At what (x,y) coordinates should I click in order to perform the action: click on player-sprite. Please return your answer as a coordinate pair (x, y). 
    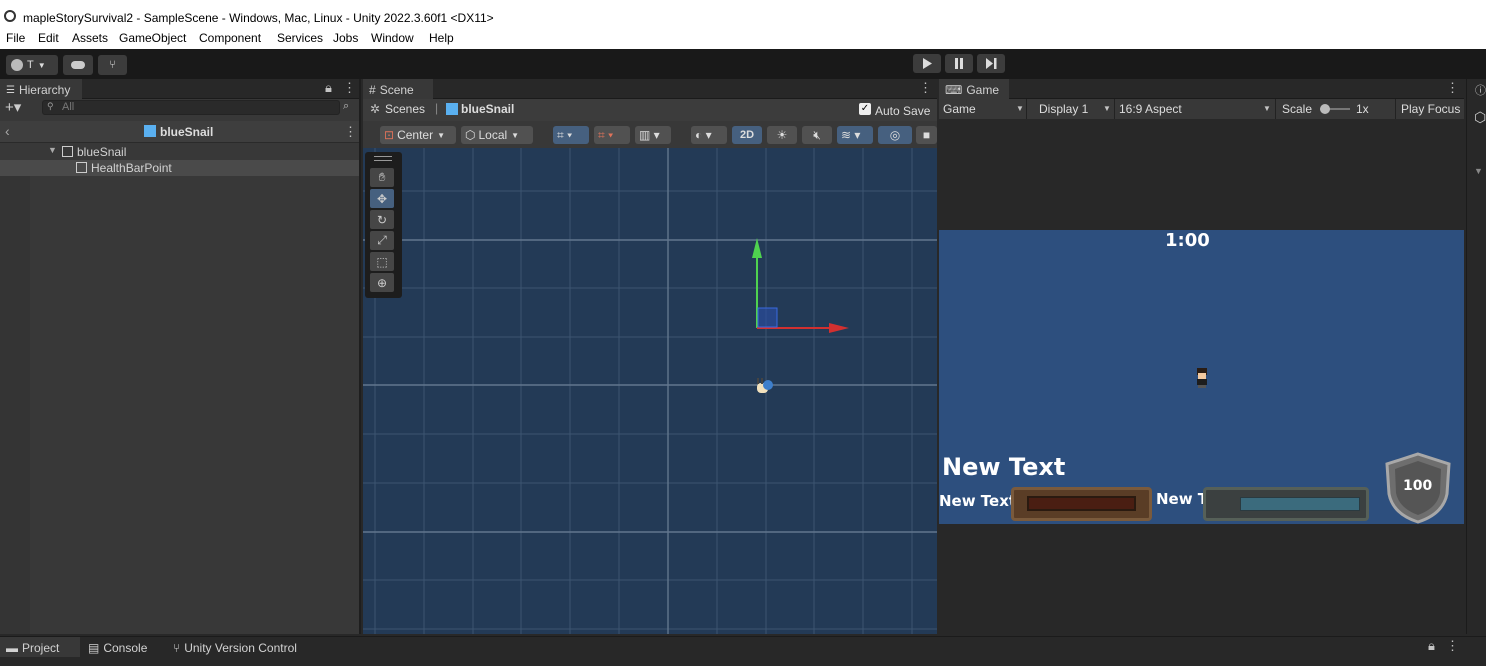
    Looking at the image, I should click on (1202, 378).